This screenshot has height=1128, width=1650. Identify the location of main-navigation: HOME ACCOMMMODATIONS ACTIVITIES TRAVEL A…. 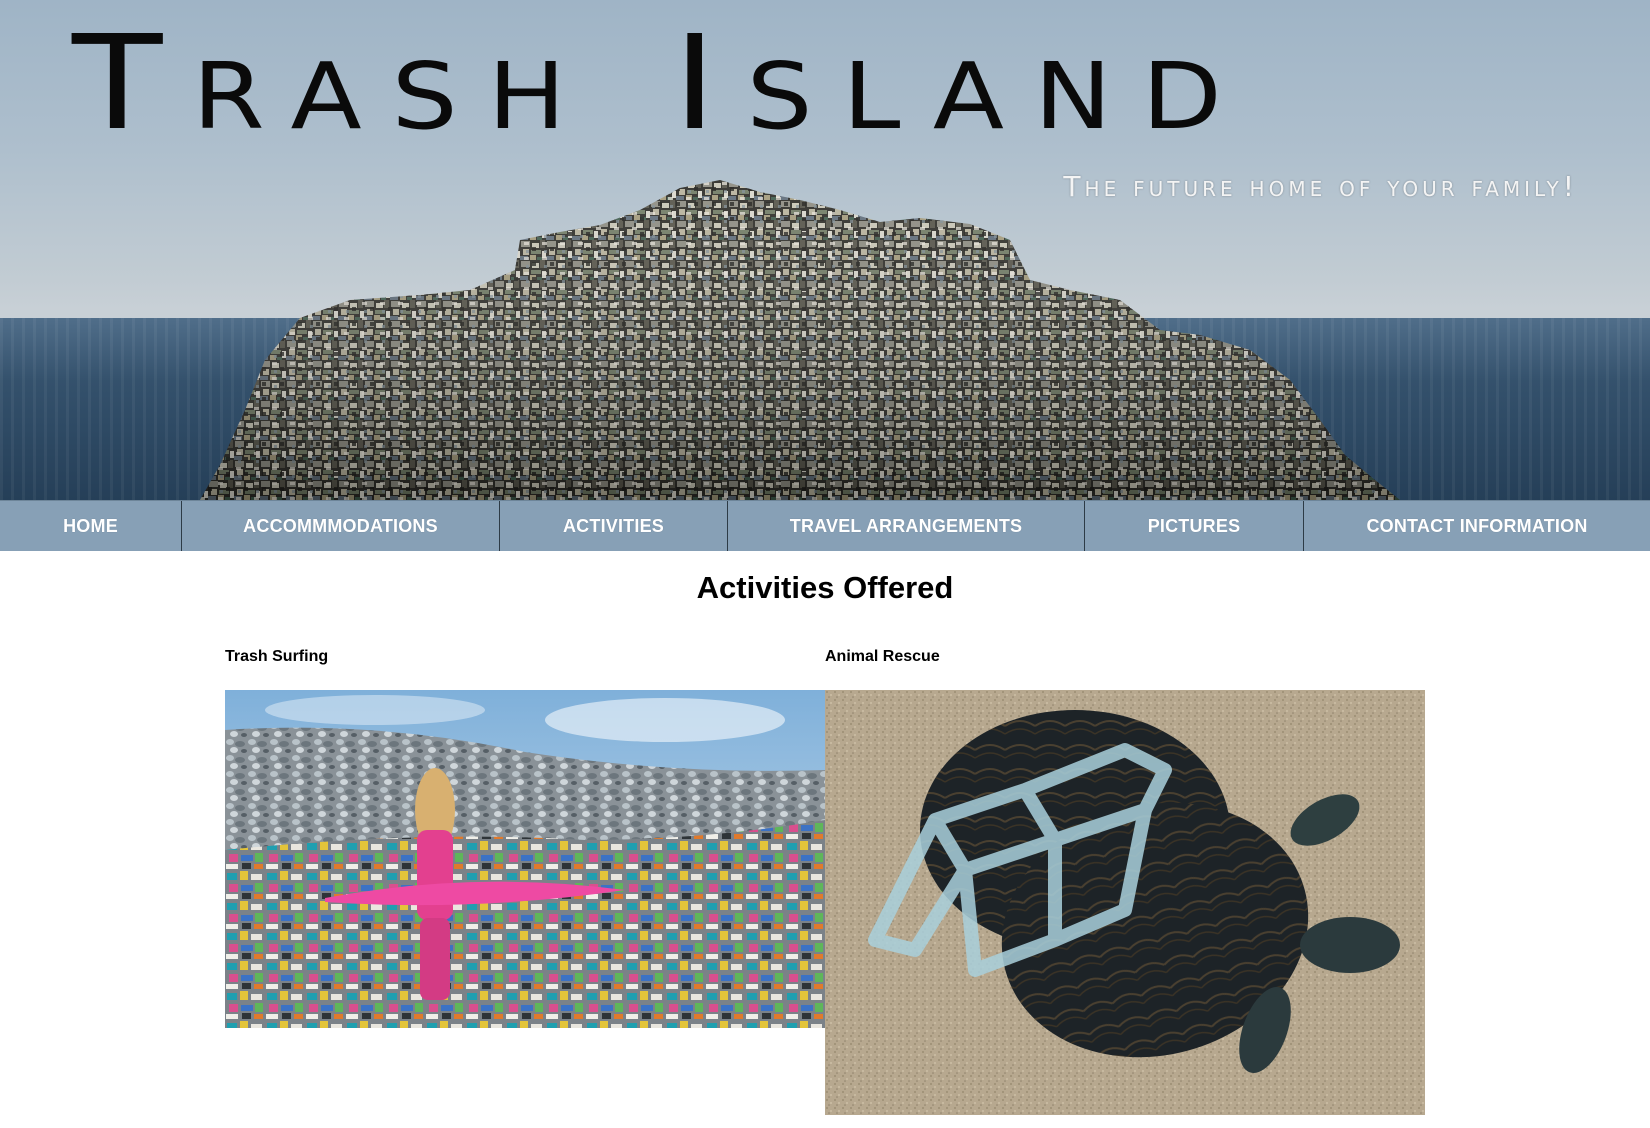
(825, 525).